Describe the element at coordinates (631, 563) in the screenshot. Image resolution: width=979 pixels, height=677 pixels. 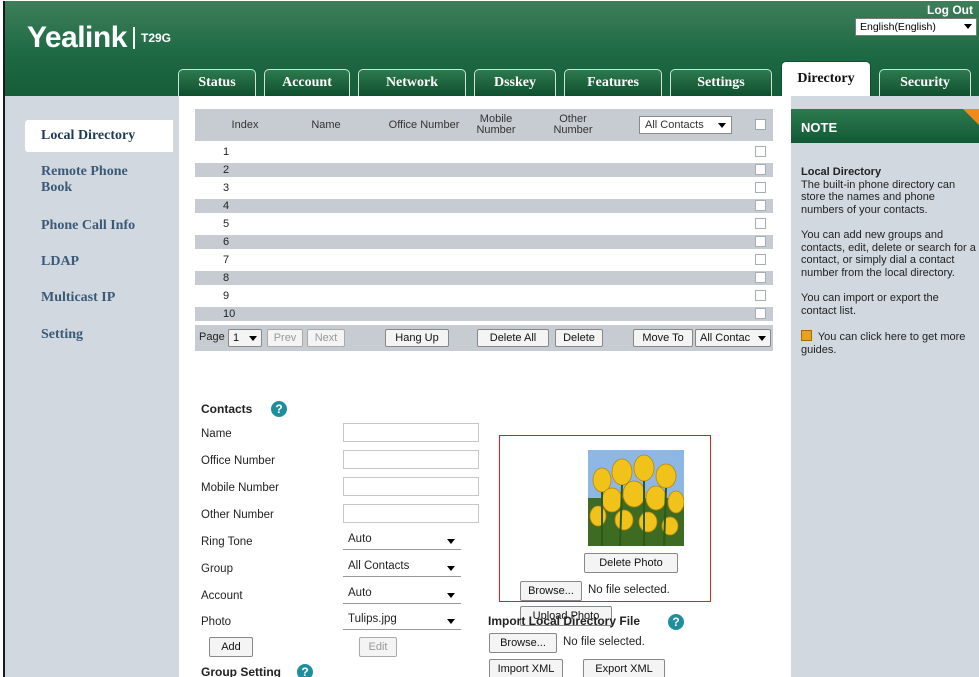
I see `delete-photo-button: Delete Photo` at that location.